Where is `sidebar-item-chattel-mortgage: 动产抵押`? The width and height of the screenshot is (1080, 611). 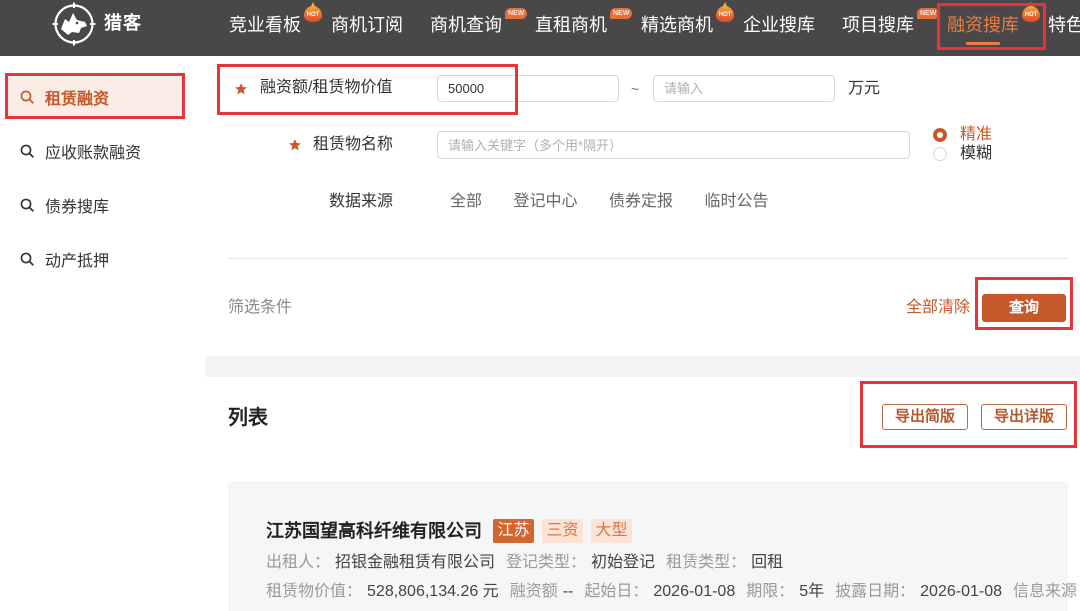 sidebar-item-chattel-mortgage: 动产抵押 is located at coordinates (95, 259).